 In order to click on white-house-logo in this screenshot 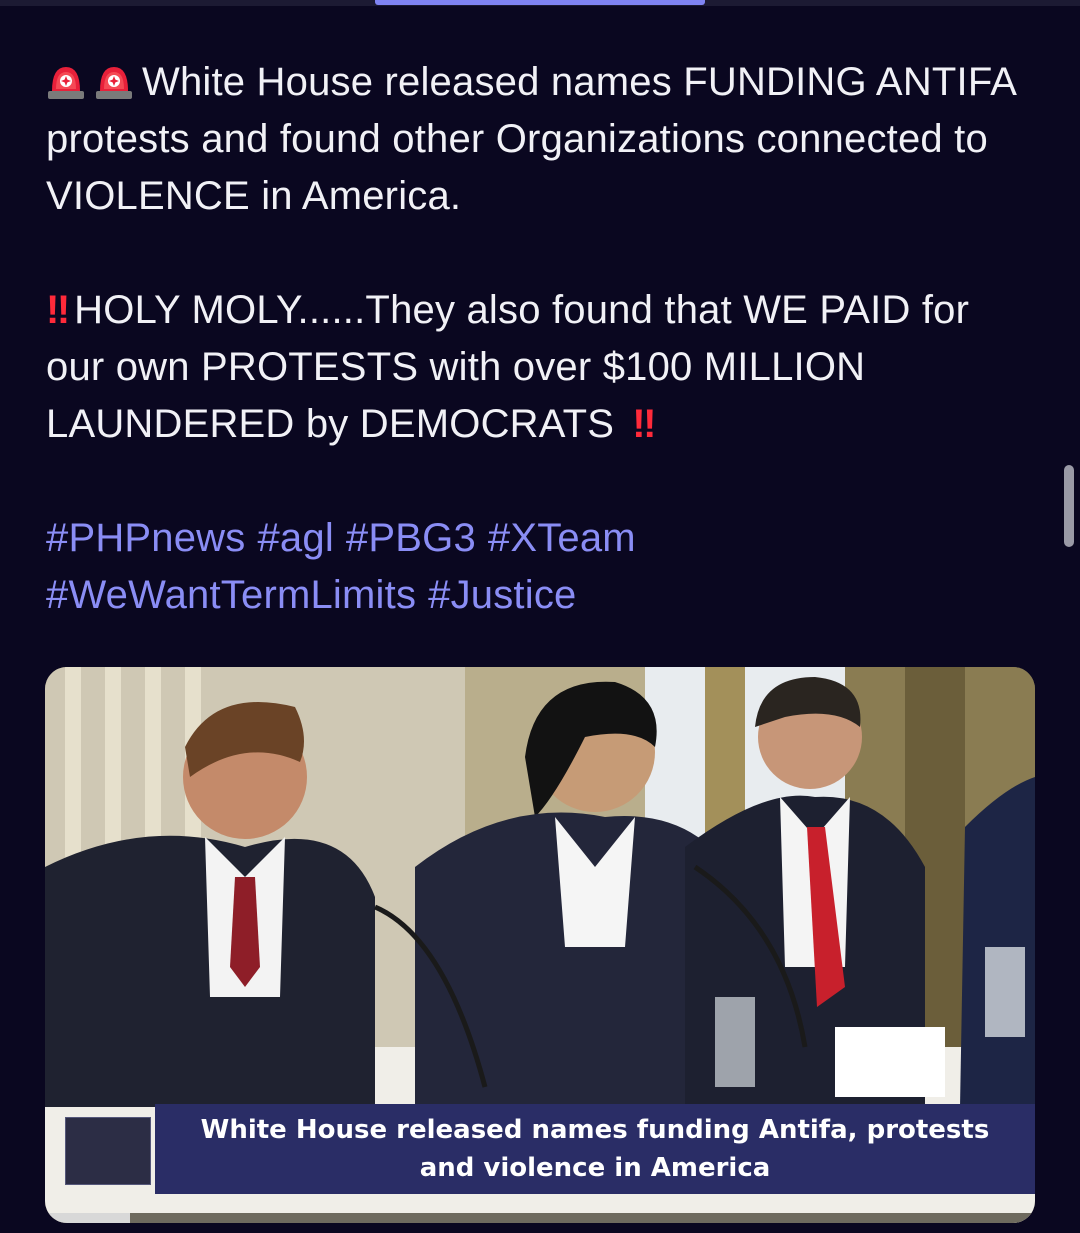, I will do `click(108, 1151)`.